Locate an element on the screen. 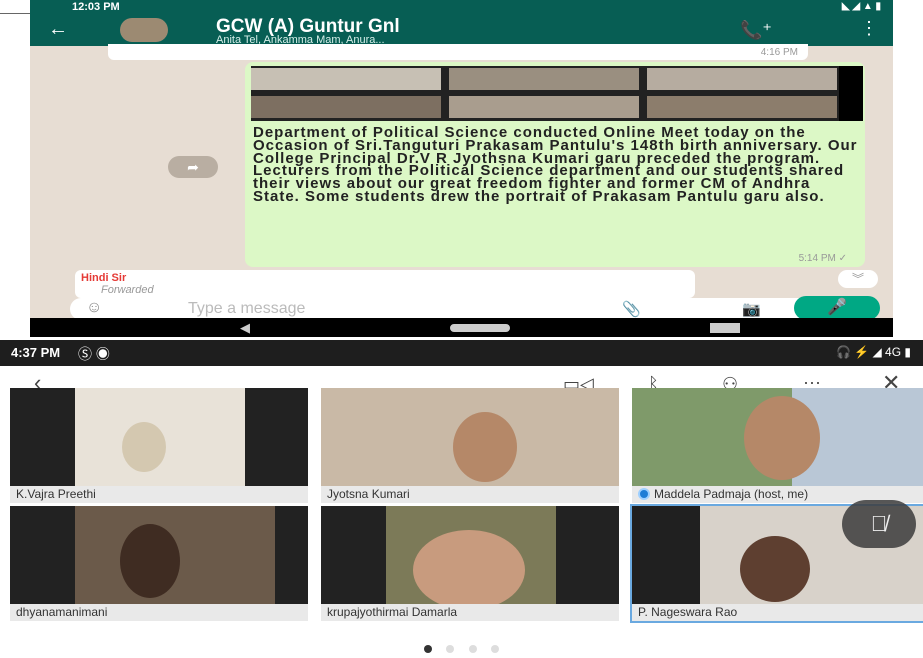 This screenshot has width=923, height=658. divider-line is located at coordinates (15, 7).